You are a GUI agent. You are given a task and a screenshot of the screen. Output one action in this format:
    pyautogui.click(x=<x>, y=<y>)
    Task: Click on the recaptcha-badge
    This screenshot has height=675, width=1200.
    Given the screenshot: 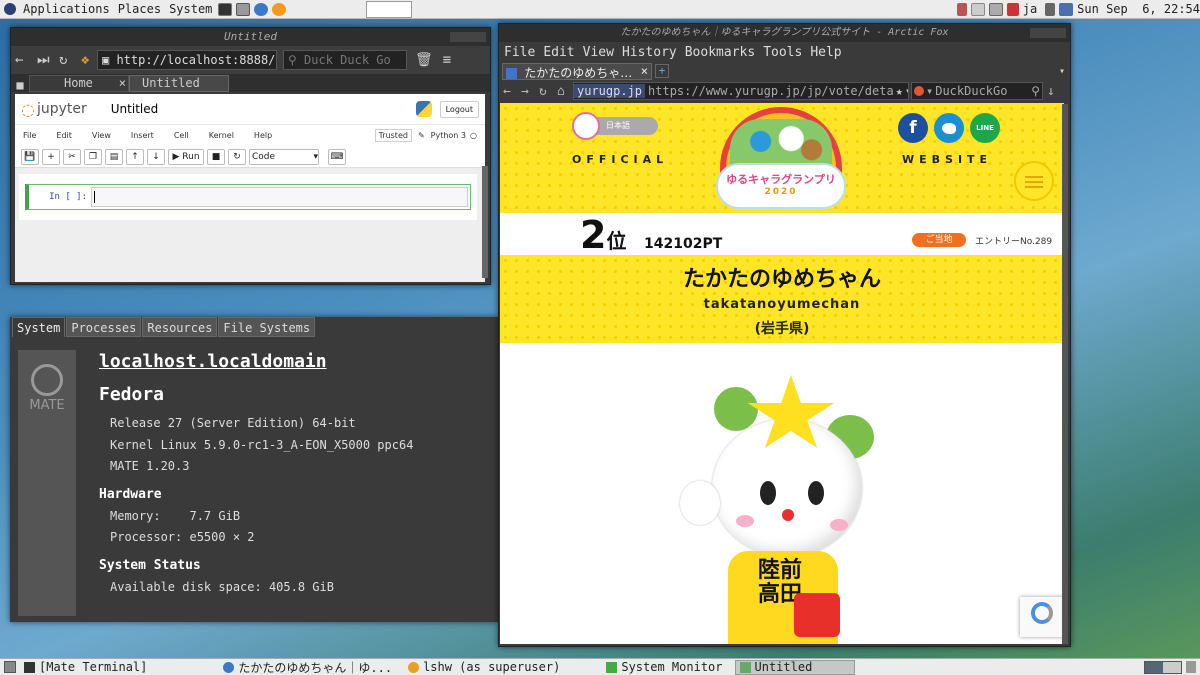 What is the action you would take?
    pyautogui.click(x=1042, y=617)
    